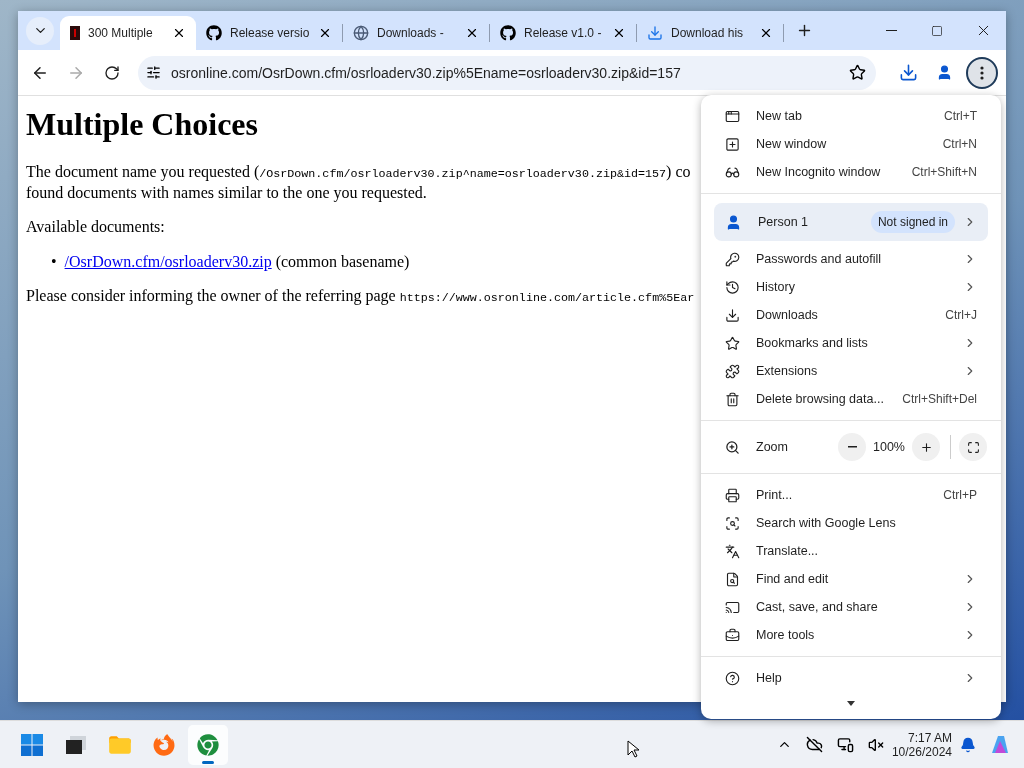 The height and width of the screenshot is (768, 1024). Describe the element at coordinates (845, 744) in the screenshot. I see `network-icon` at that location.